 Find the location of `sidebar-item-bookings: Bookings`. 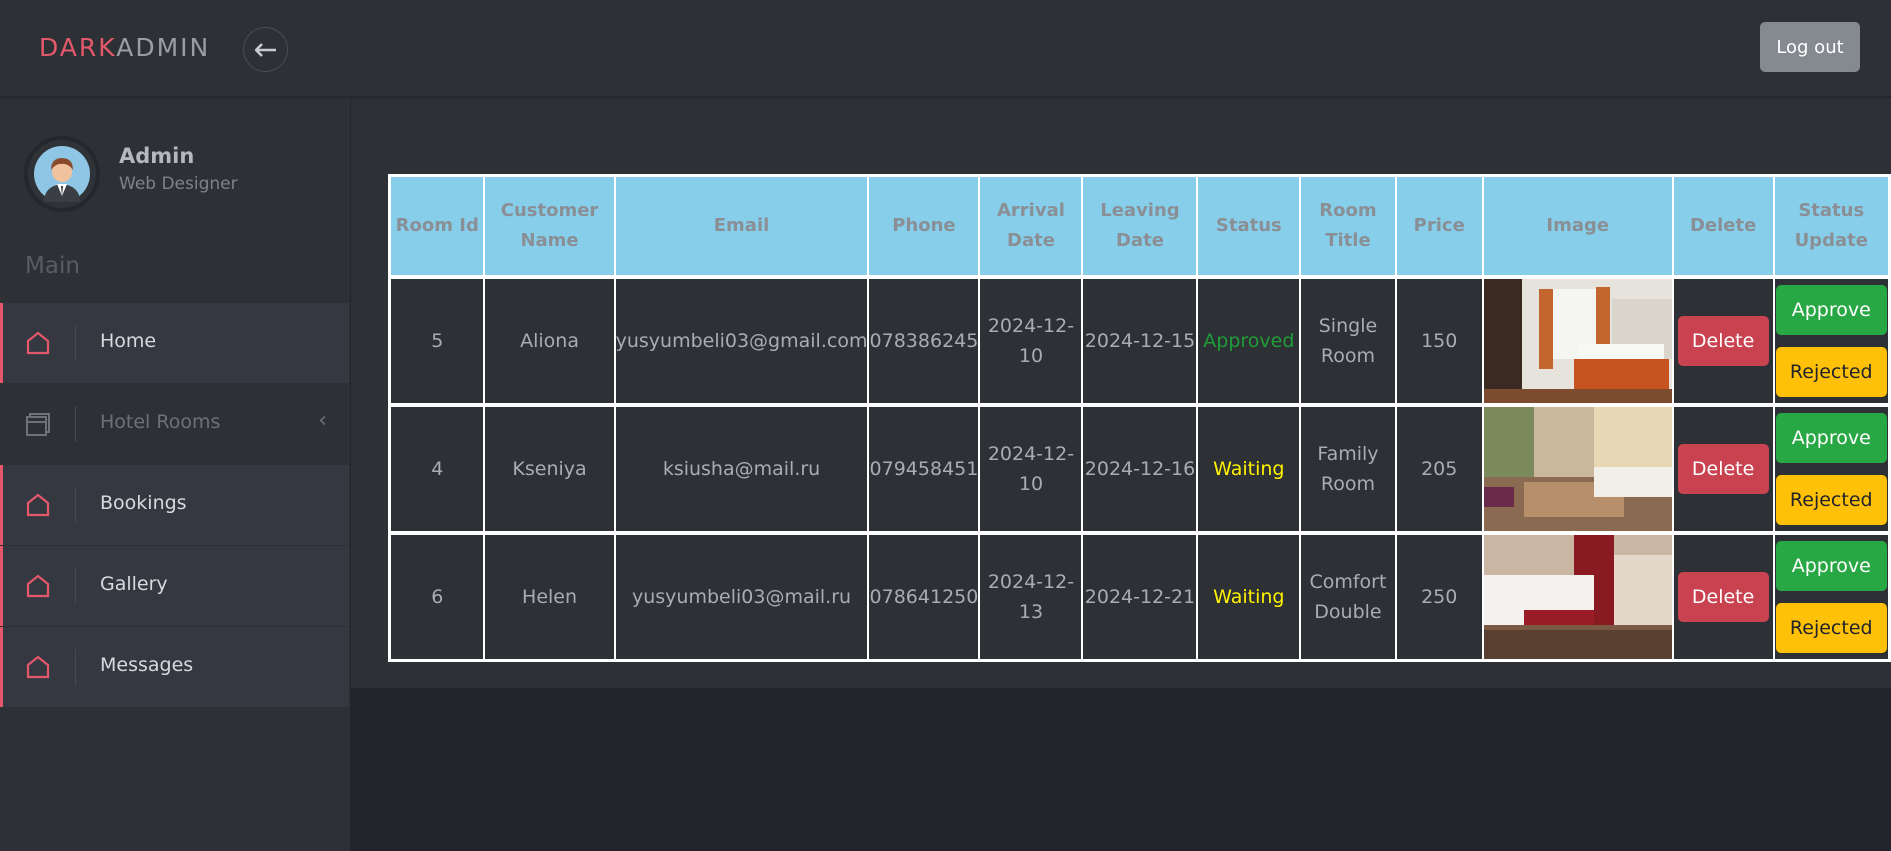

sidebar-item-bookings: Bookings is located at coordinates (174, 505).